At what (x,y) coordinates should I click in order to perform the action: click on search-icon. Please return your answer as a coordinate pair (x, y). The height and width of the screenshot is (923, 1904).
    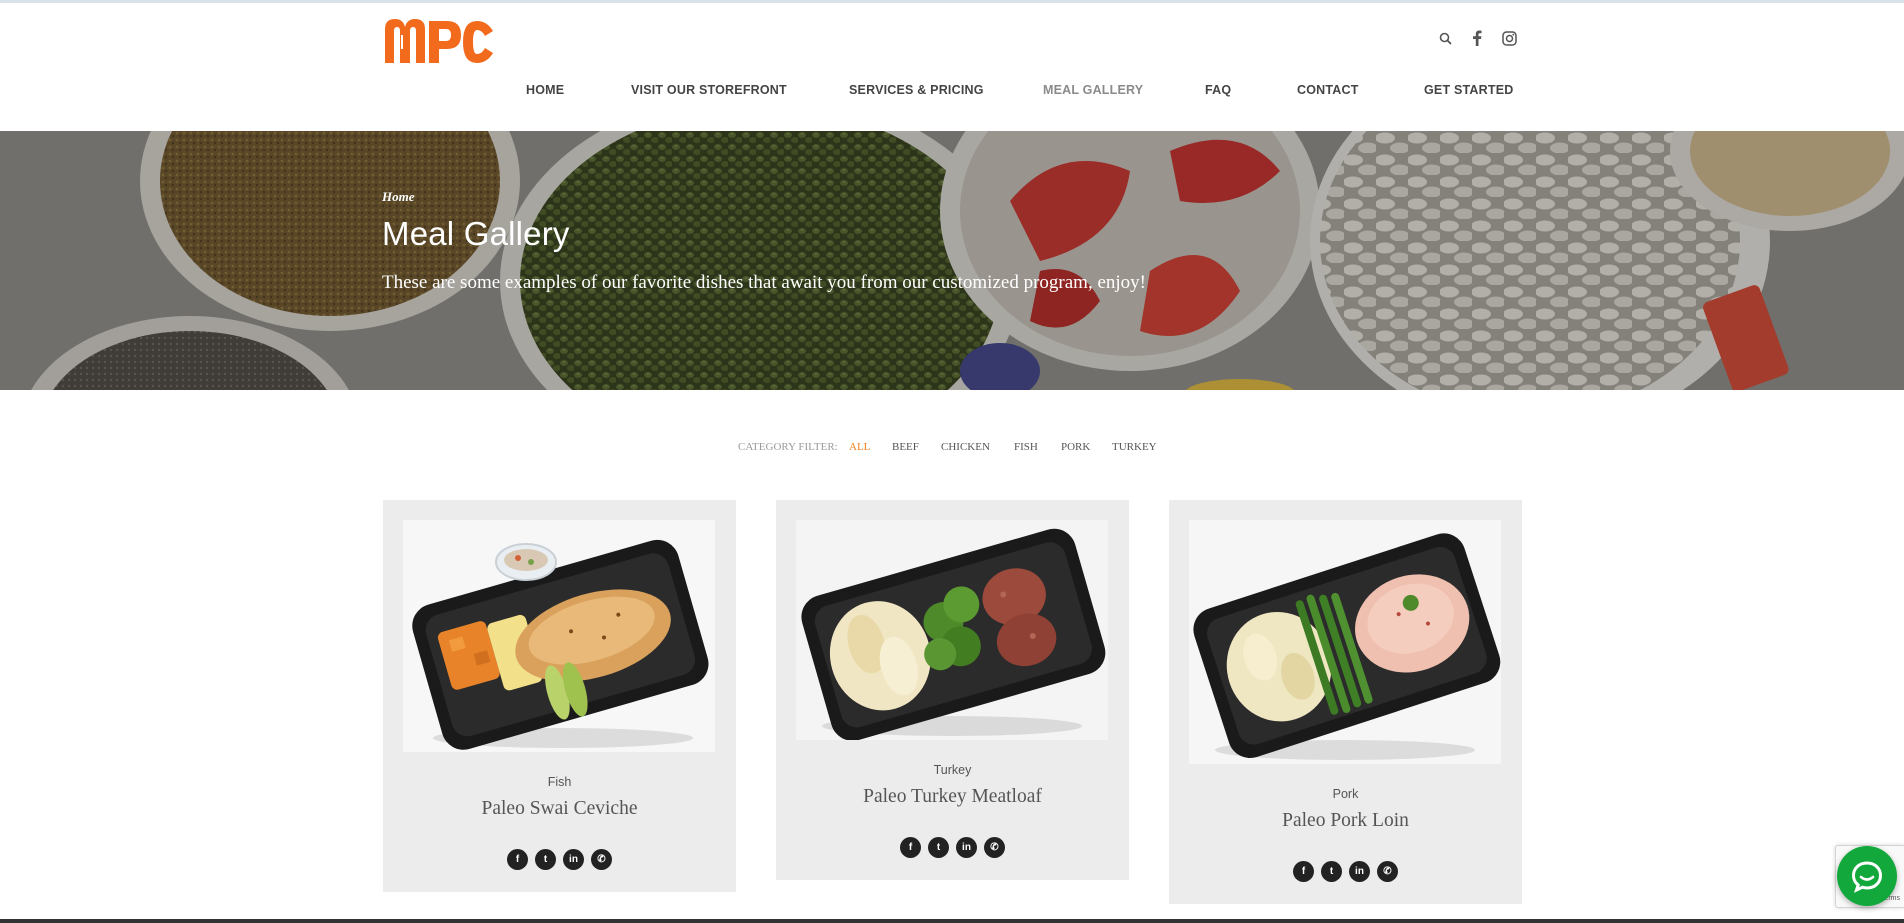
    Looking at the image, I should click on (1445, 38).